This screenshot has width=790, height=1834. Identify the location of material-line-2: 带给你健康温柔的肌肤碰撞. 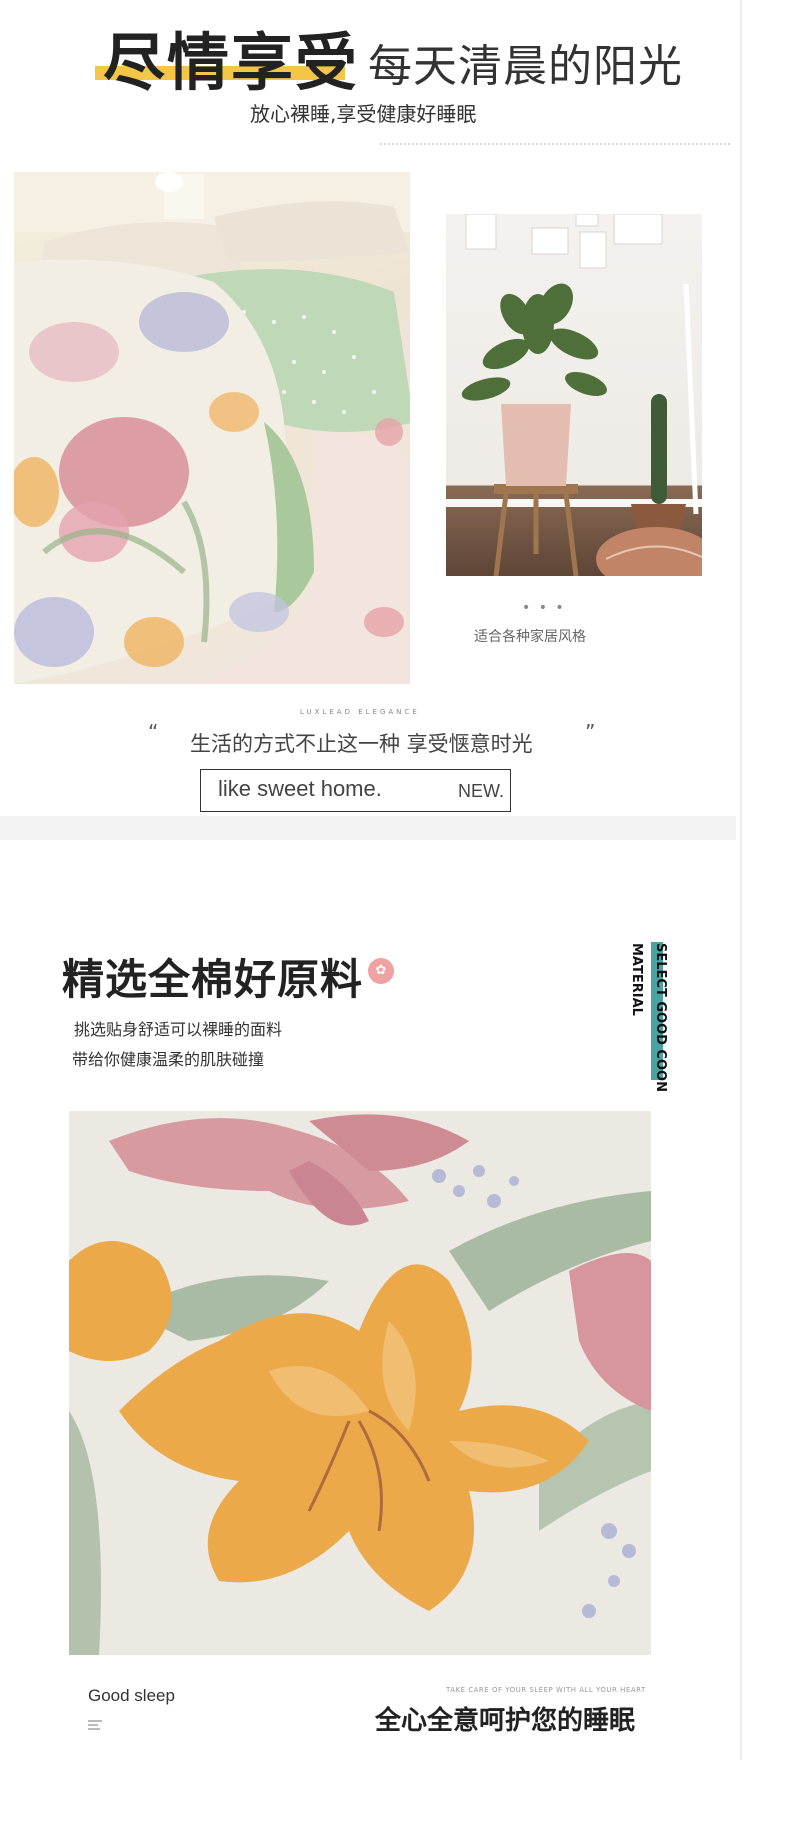
(168, 1059).